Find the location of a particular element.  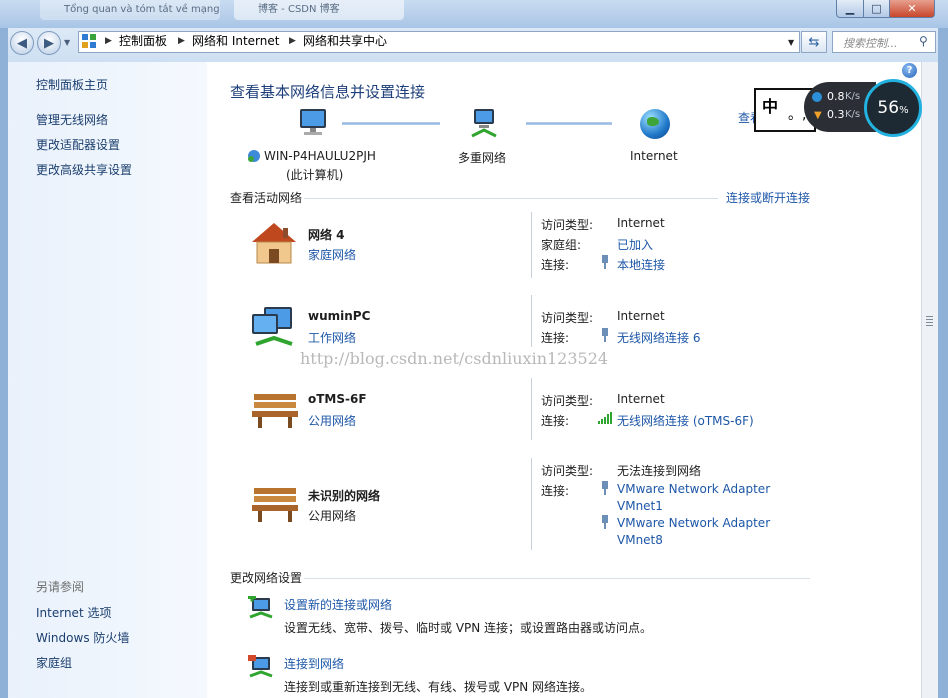

back-button: ◀ is located at coordinates (22, 43).